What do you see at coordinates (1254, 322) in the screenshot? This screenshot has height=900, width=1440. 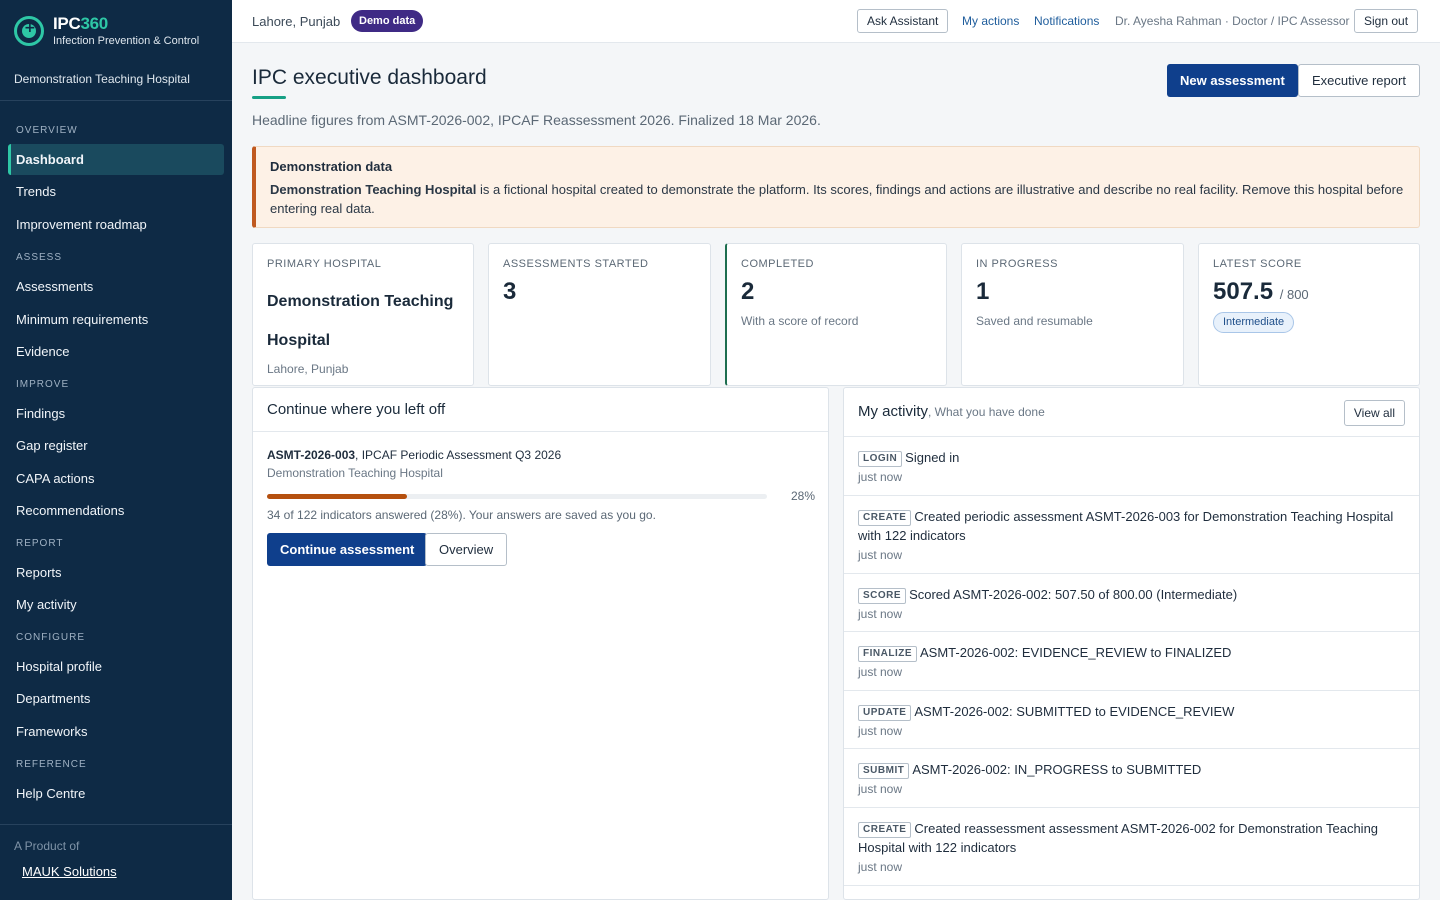 I see `score-level-badge: Intermediate` at bounding box center [1254, 322].